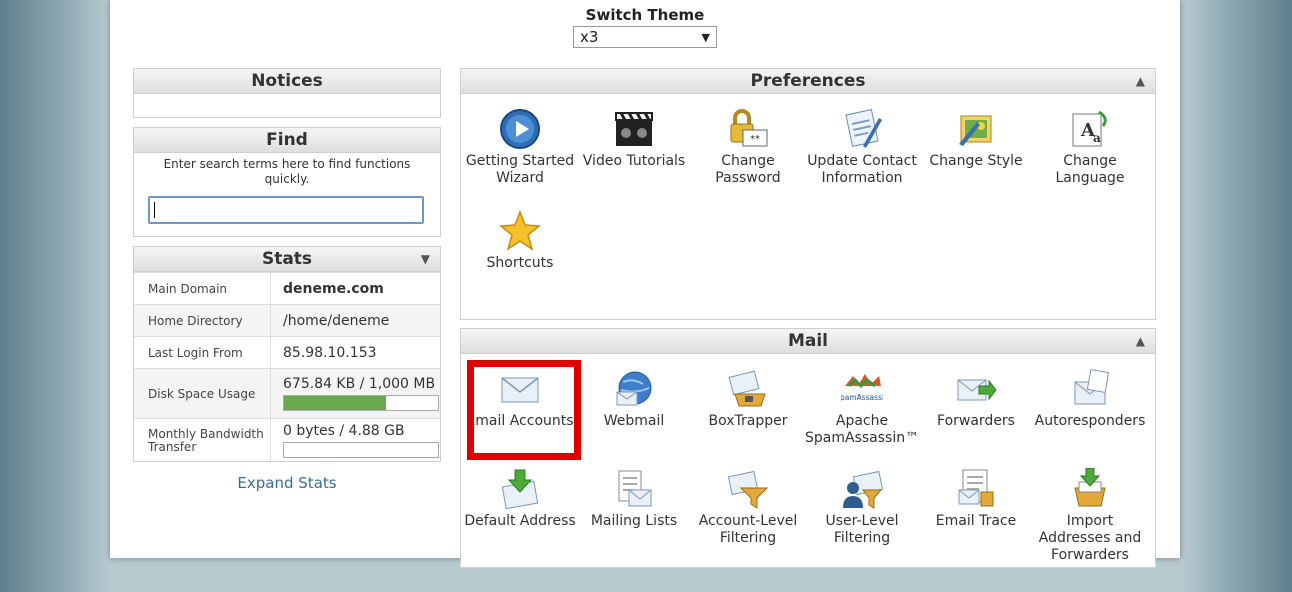 This screenshot has height=592, width=1292. Describe the element at coordinates (520, 169) in the screenshot. I see `item-label: Getting Started Wizard` at that location.